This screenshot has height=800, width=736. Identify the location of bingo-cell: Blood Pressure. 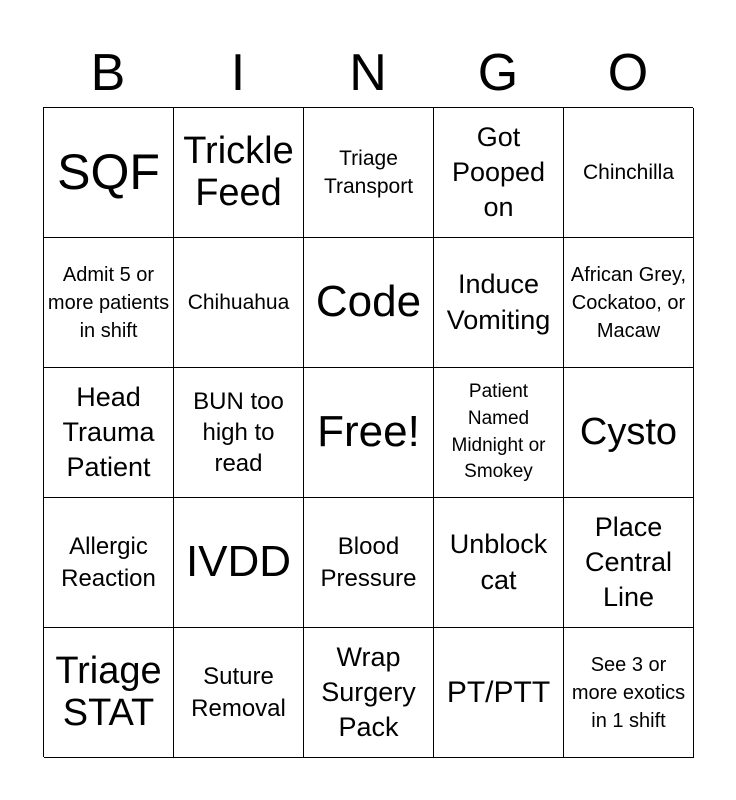
(369, 563).